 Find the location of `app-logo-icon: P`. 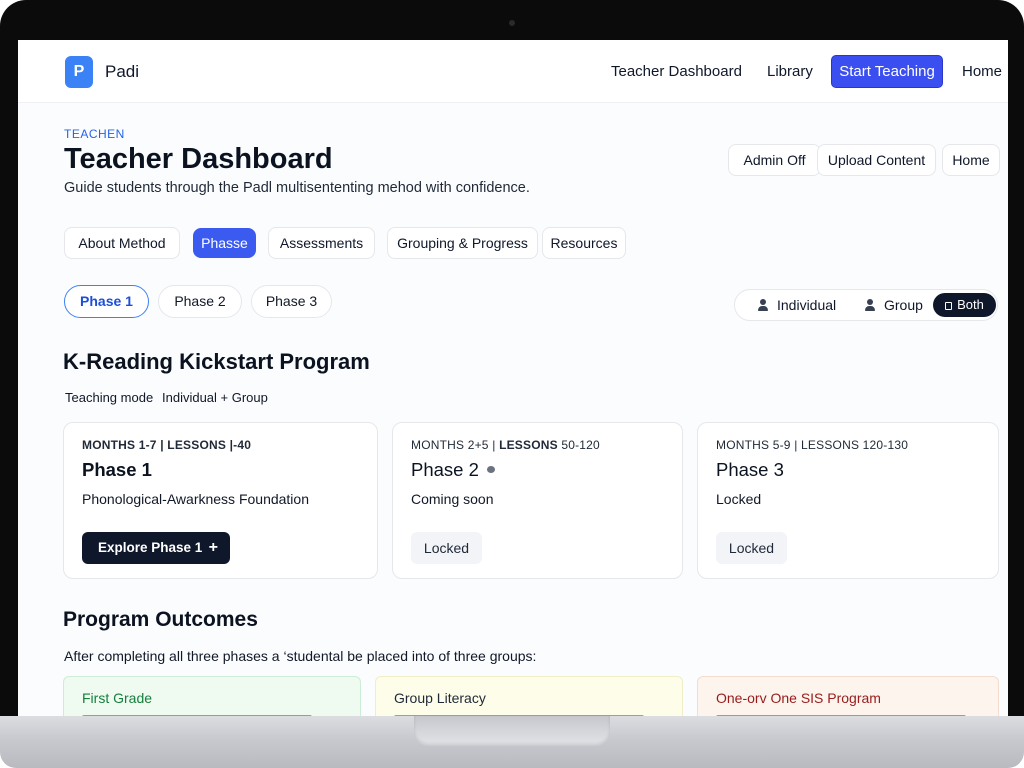

app-logo-icon: P is located at coordinates (79, 72).